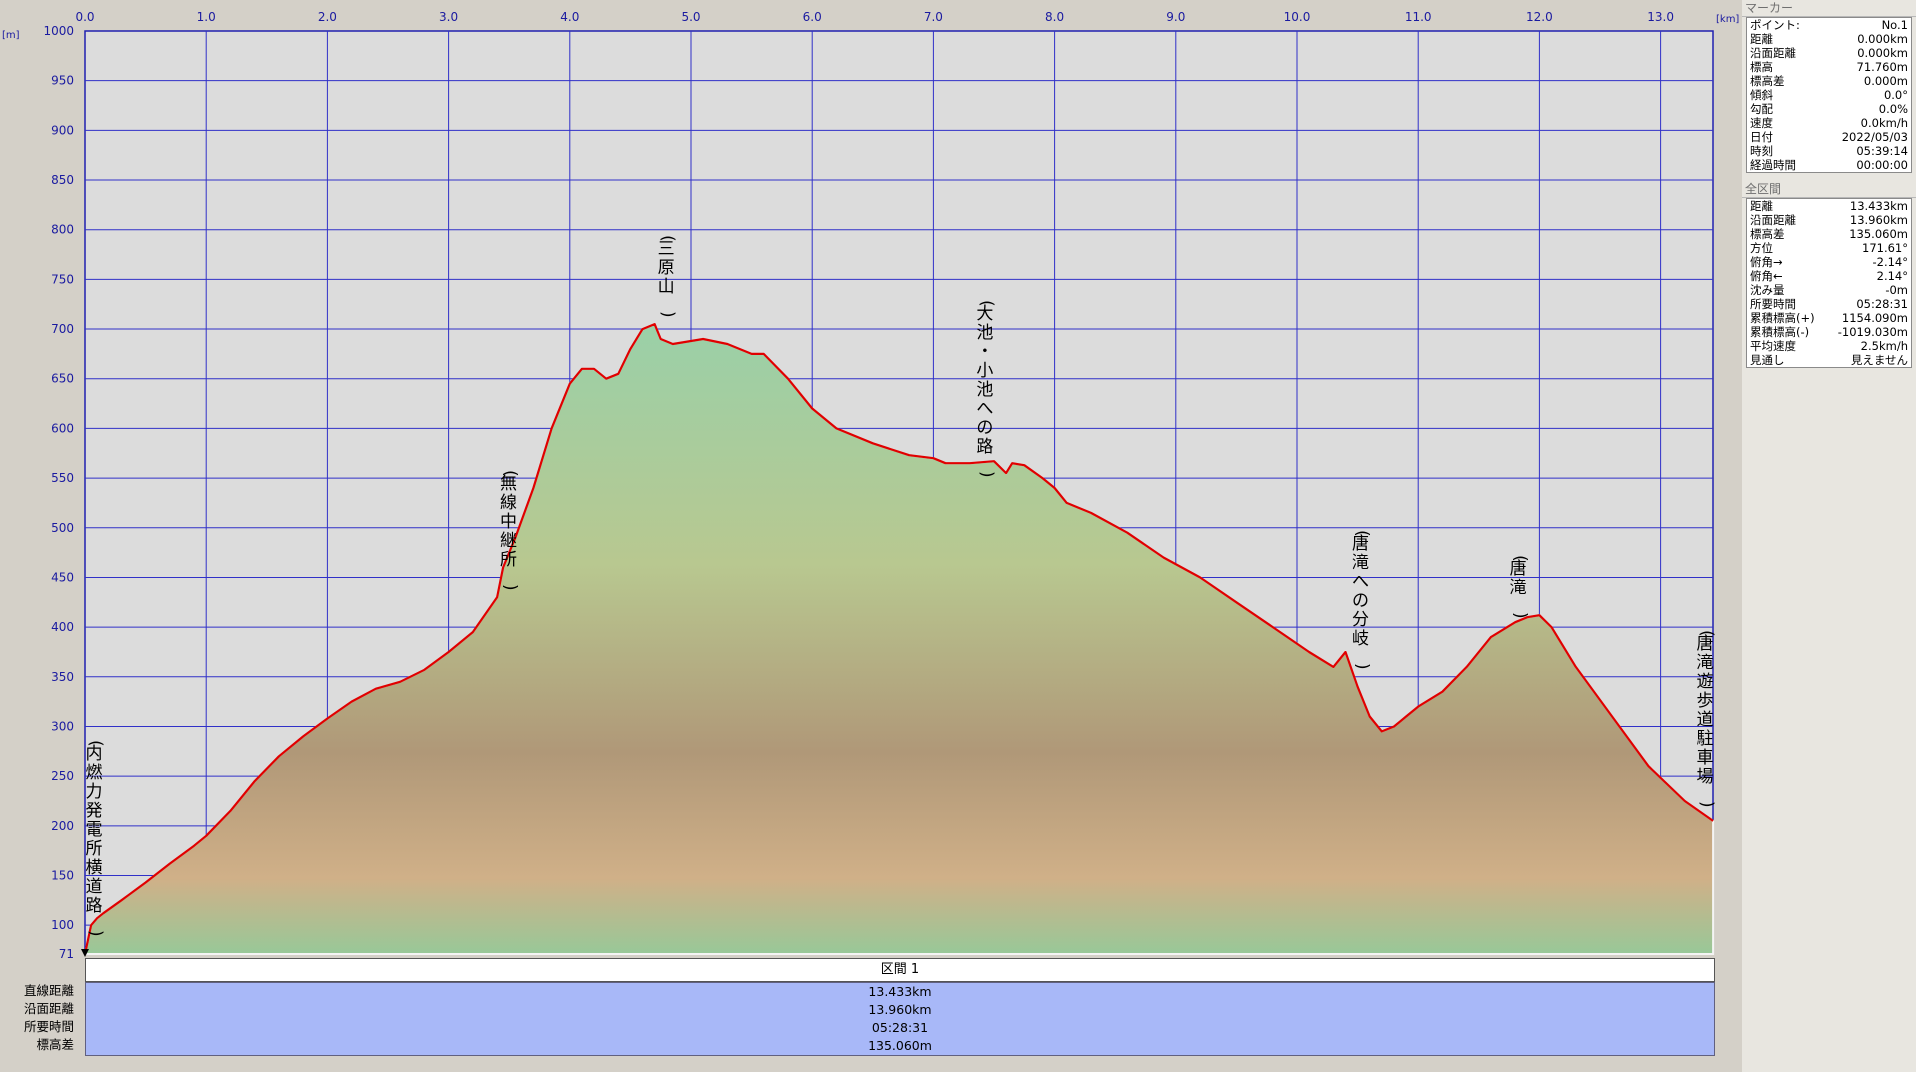  I want to click on info-label: 傾斜, so click(1761, 95).